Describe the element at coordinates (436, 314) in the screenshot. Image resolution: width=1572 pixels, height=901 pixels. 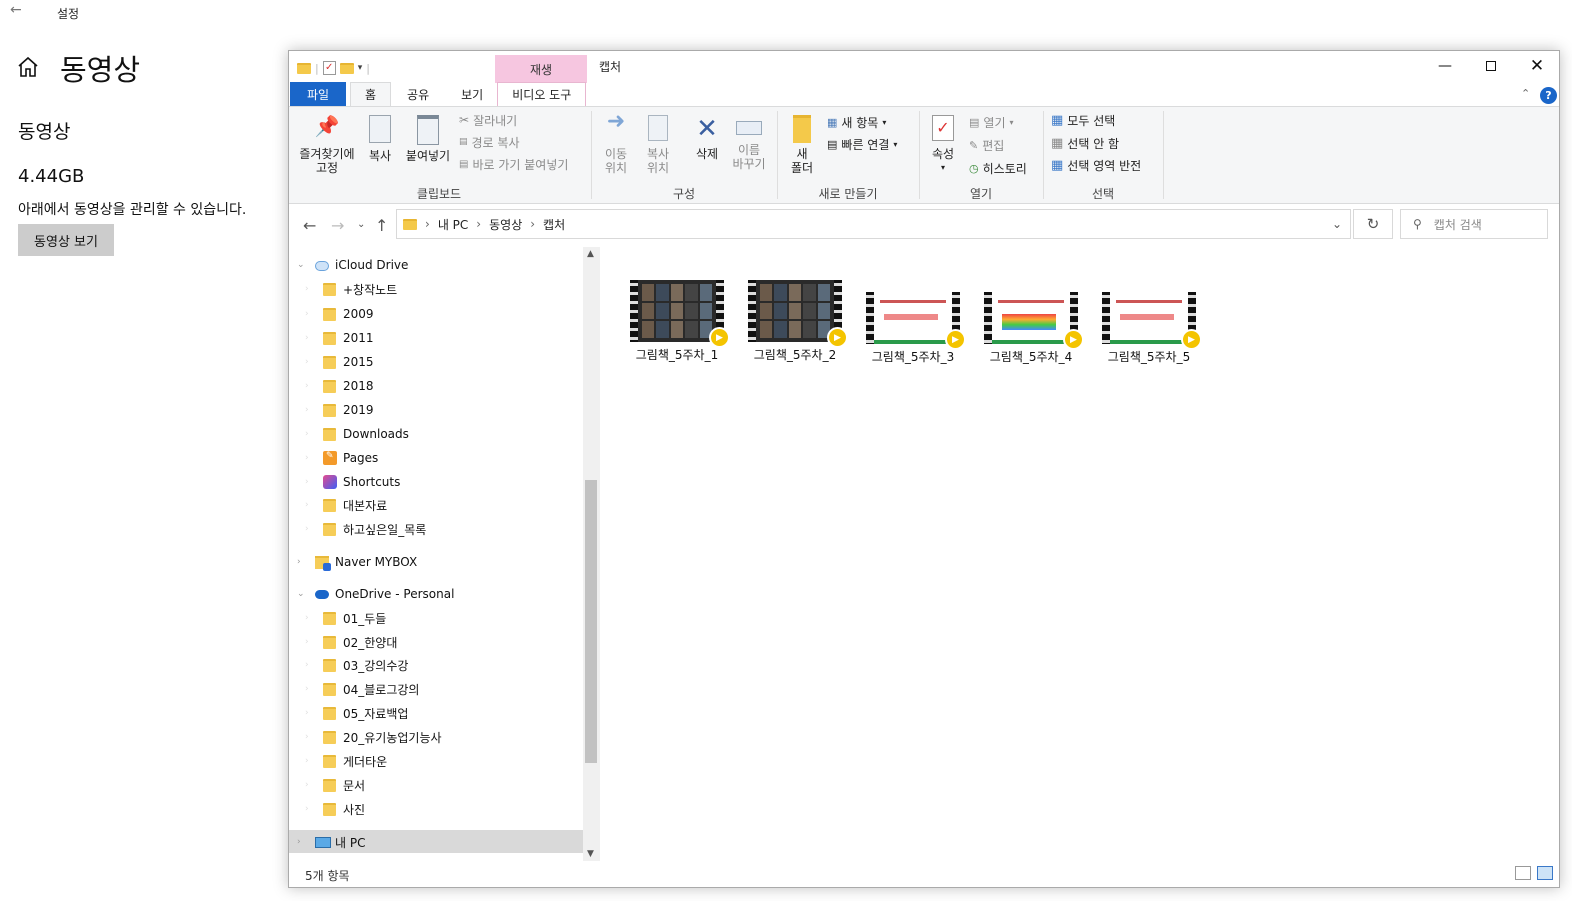
I see `tree-item: › 2009` at that location.